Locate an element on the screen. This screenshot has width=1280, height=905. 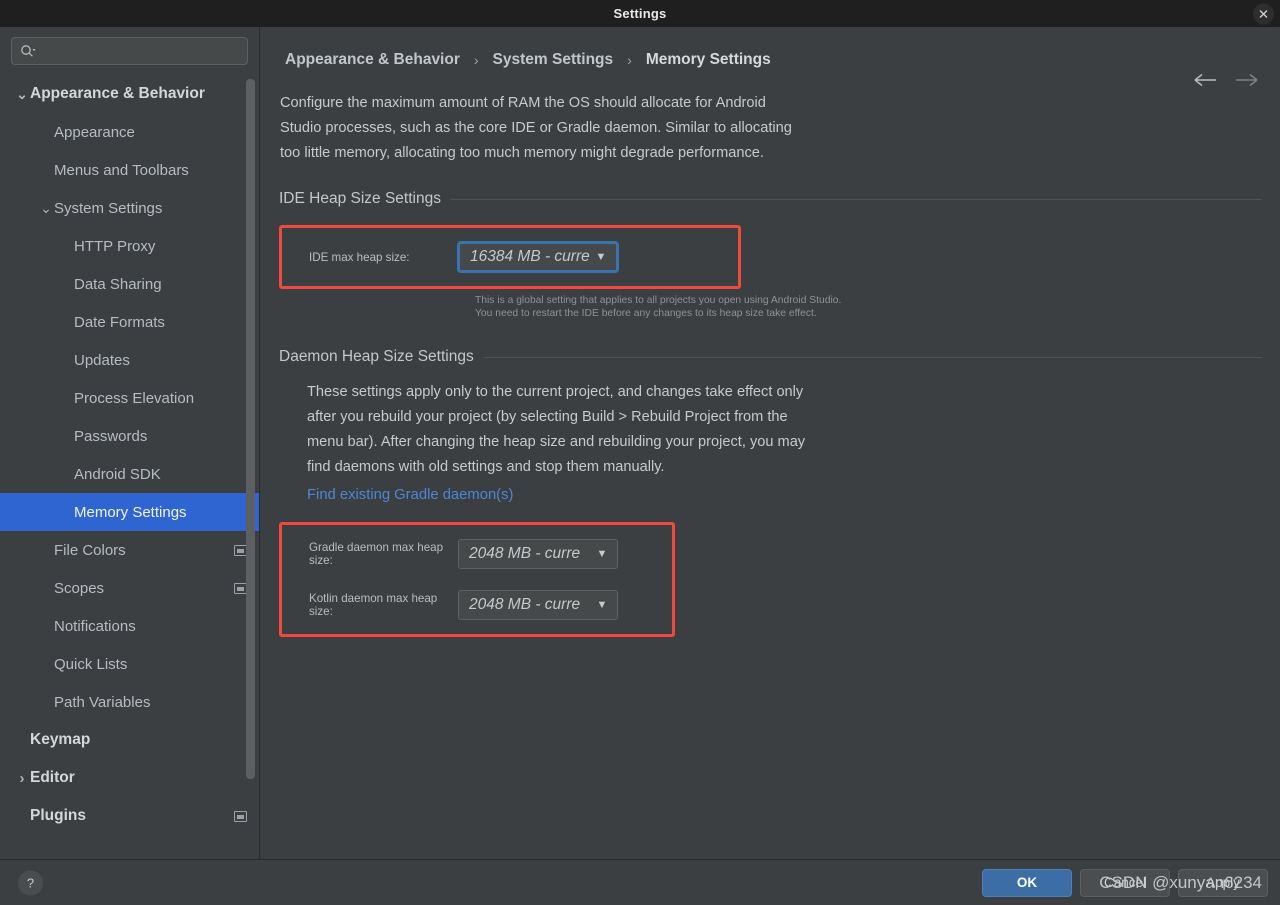
daemon-heap-section-title: Daemon Heap Size Settings is located at coordinates (376, 356).